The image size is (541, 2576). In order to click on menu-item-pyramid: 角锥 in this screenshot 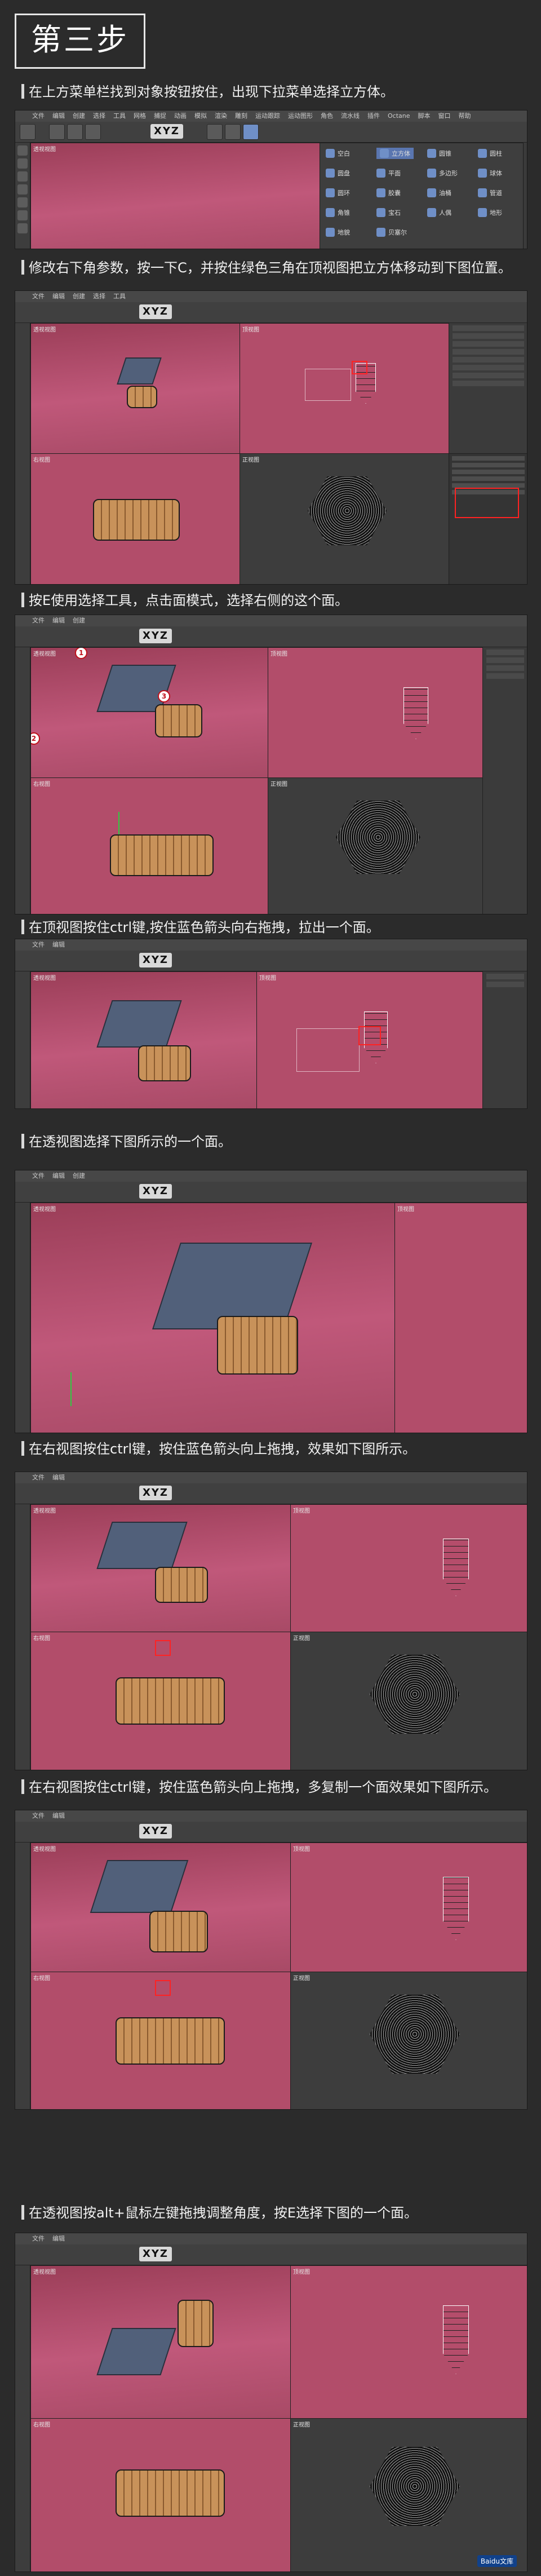, I will do `click(338, 212)`.